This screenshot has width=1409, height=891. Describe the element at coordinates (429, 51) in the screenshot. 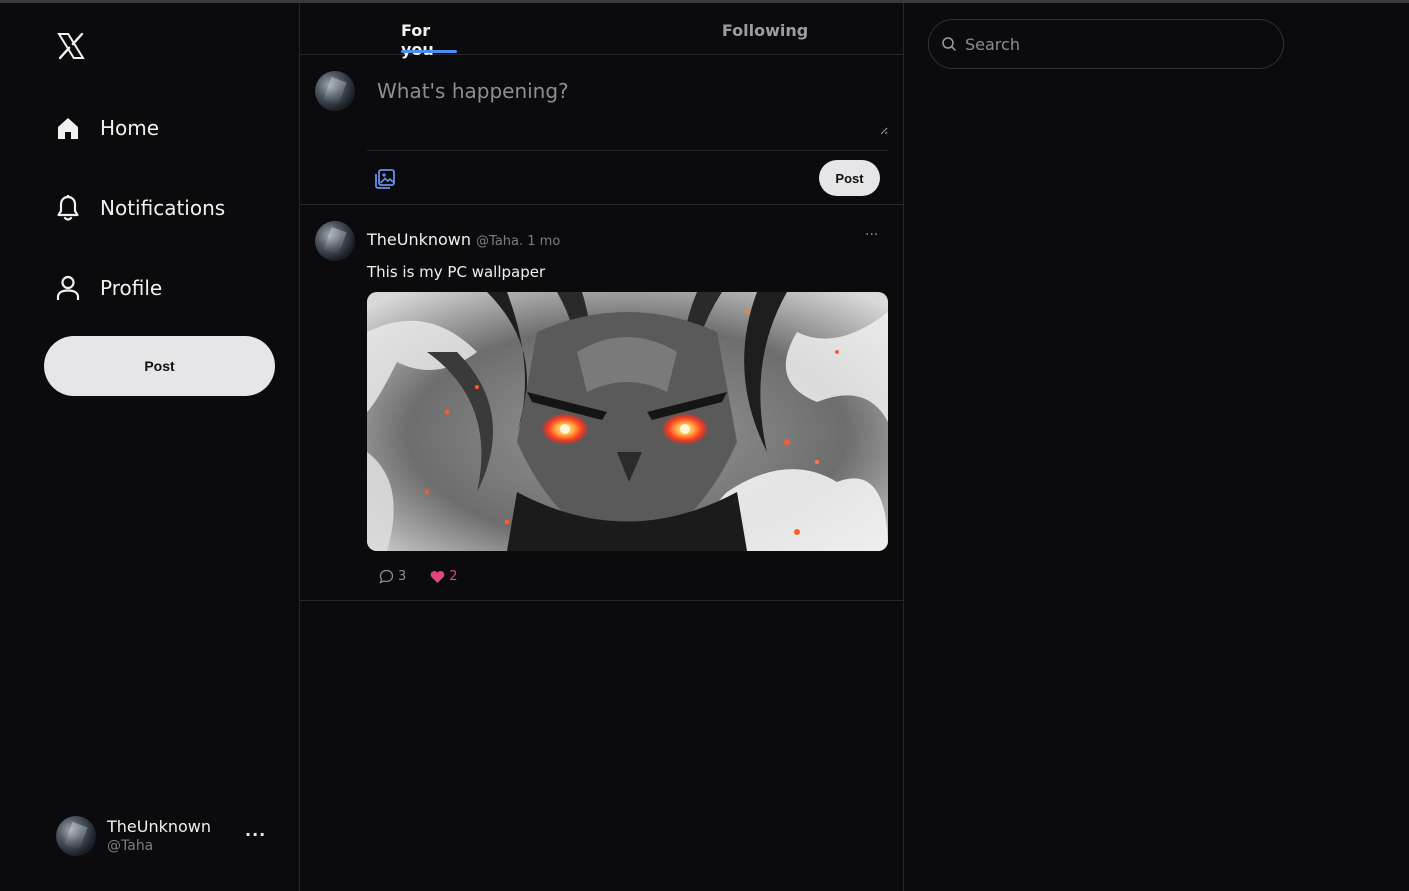

I see `active-tab-indicator` at that location.